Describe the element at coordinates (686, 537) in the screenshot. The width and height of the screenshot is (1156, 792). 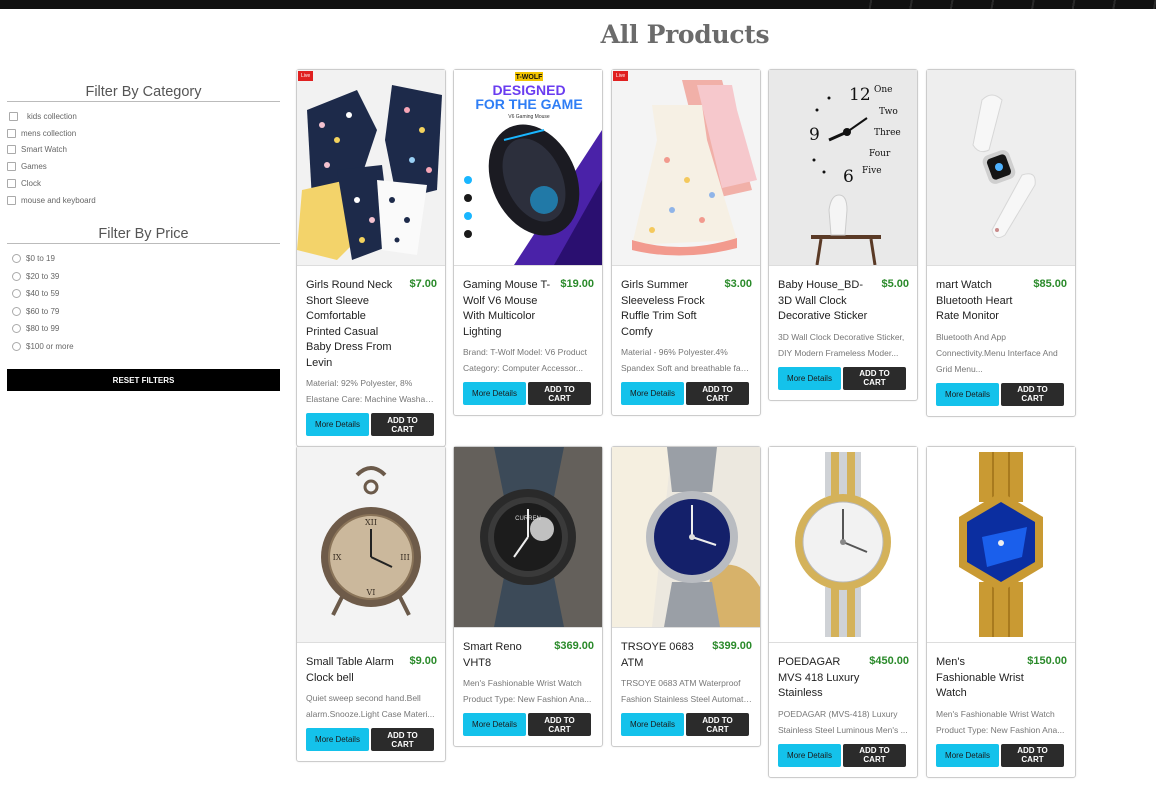
I see `trsoye-watch-image` at that location.